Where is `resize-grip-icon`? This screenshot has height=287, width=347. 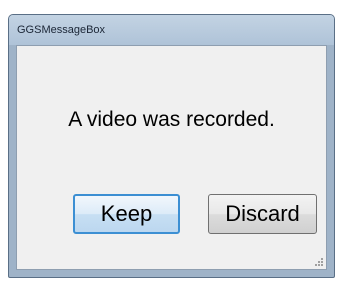 resize-grip-icon is located at coordinates (319, 262).